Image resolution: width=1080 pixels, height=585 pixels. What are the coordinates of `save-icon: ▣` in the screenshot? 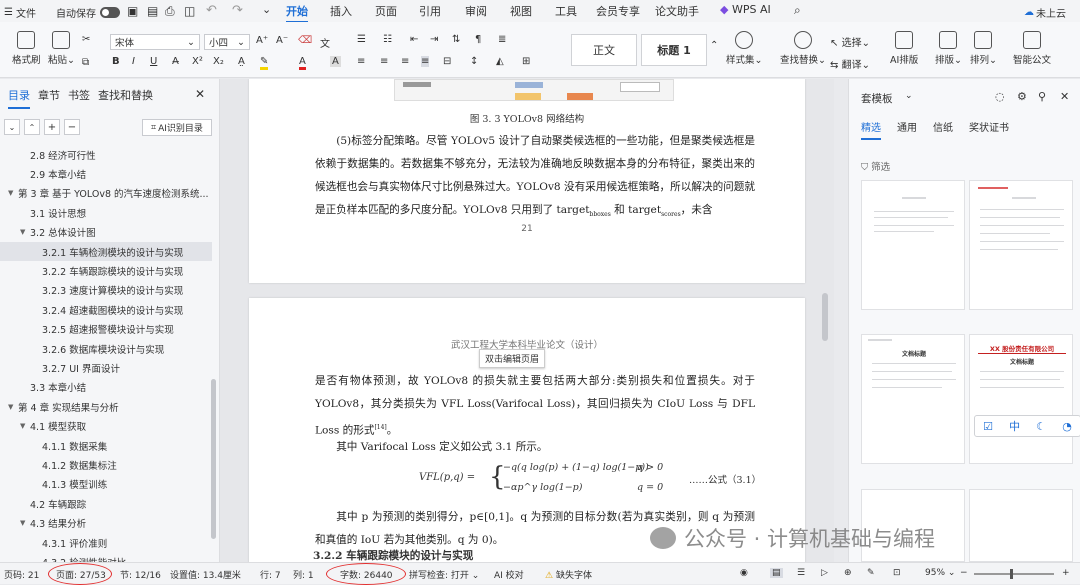 It's located at (132, 11).